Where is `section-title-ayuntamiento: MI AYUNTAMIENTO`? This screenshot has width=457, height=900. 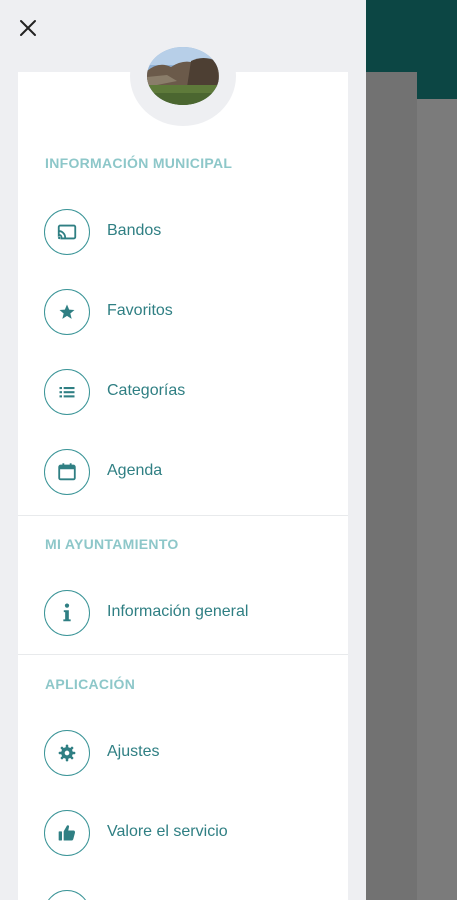
section-title-ayuntamiento: MI AYUNTAMIENTO is located at coordinates (112, 544).